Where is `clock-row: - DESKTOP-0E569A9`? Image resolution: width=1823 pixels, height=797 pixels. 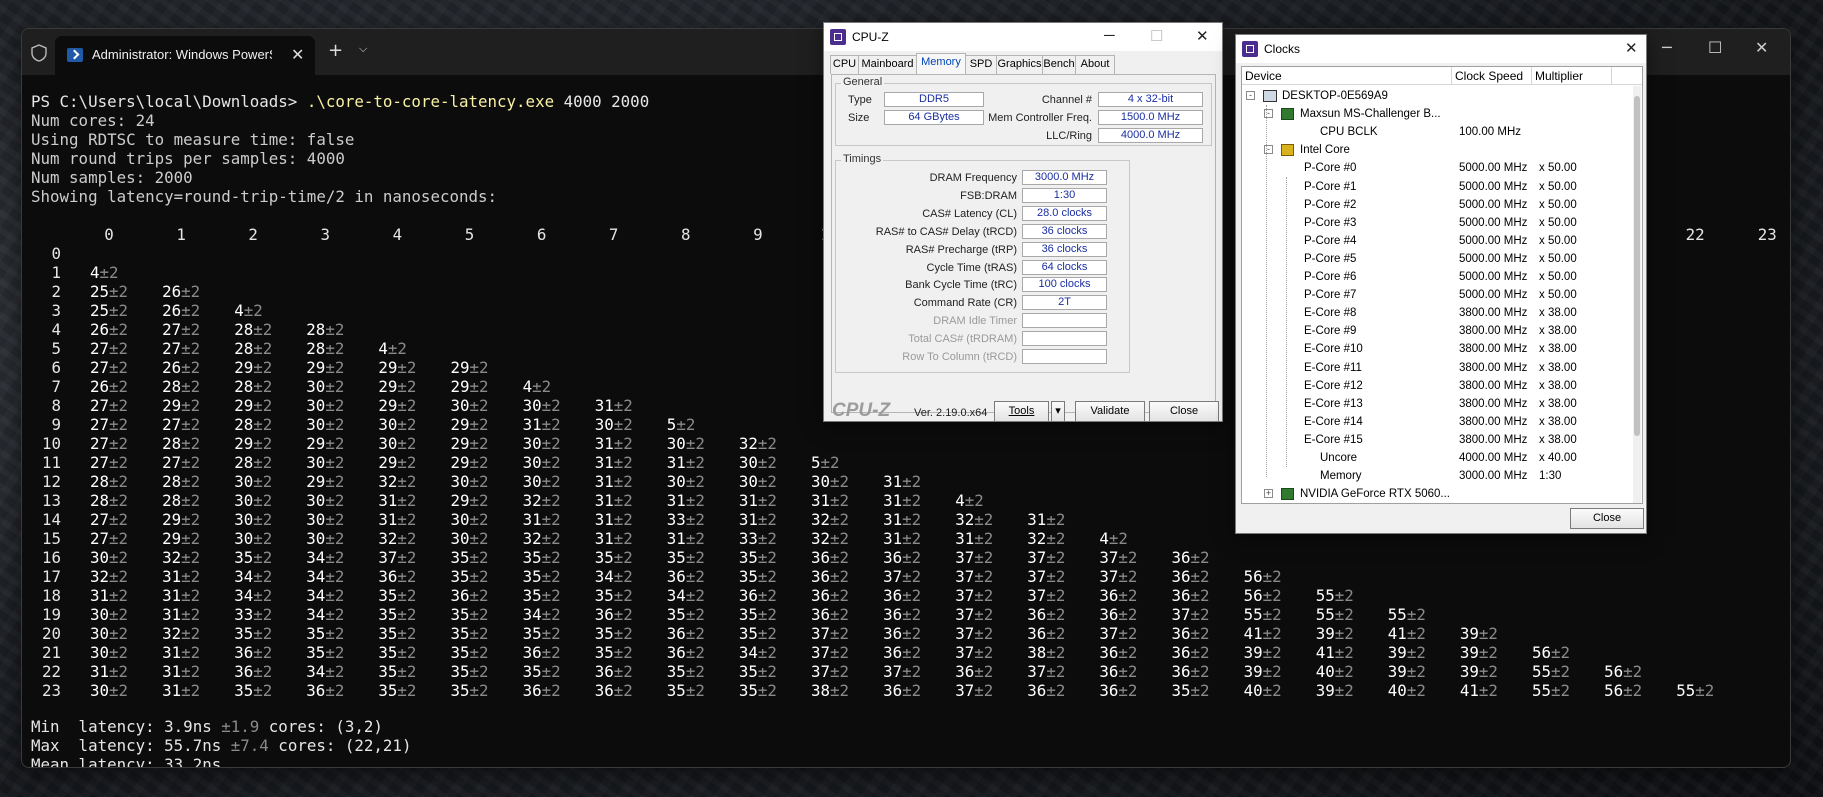
clock-row: - DESKTOP-0E569A9 is located at coordinates (1432, 96).